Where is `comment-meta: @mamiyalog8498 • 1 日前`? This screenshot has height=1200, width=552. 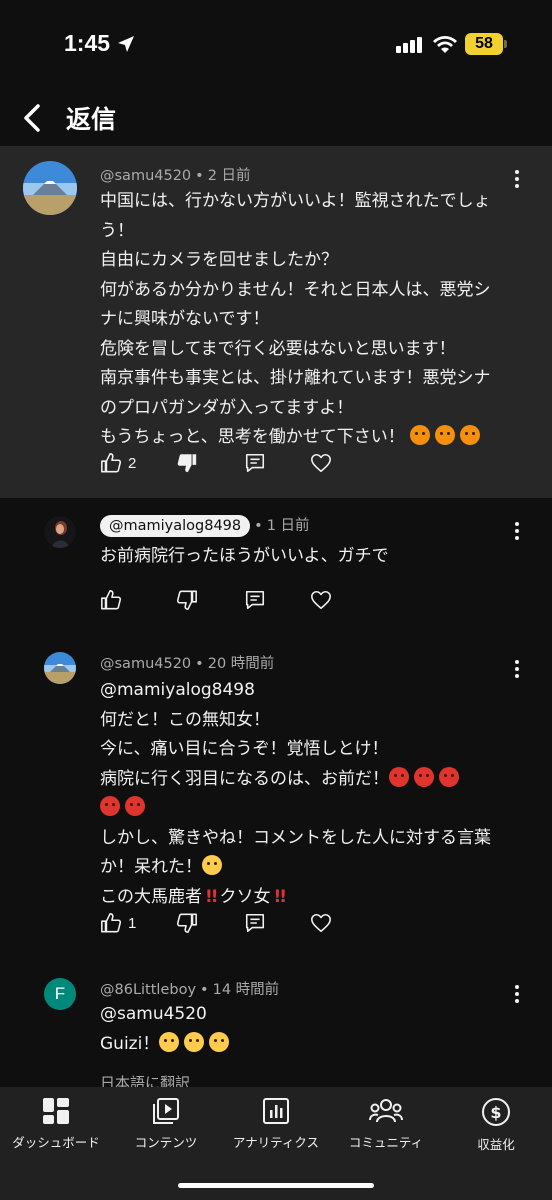 comment-meta: @mamiyalog8498 • 1 日前 is located at coordinates (205, 525).